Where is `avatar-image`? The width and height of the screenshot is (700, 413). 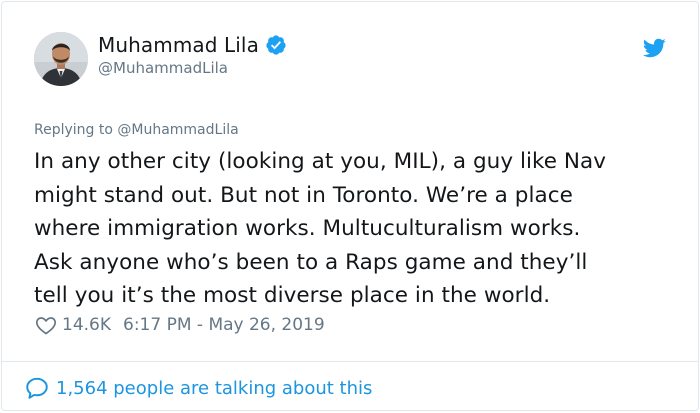
avatar-image is located at coordinates (61, 59).